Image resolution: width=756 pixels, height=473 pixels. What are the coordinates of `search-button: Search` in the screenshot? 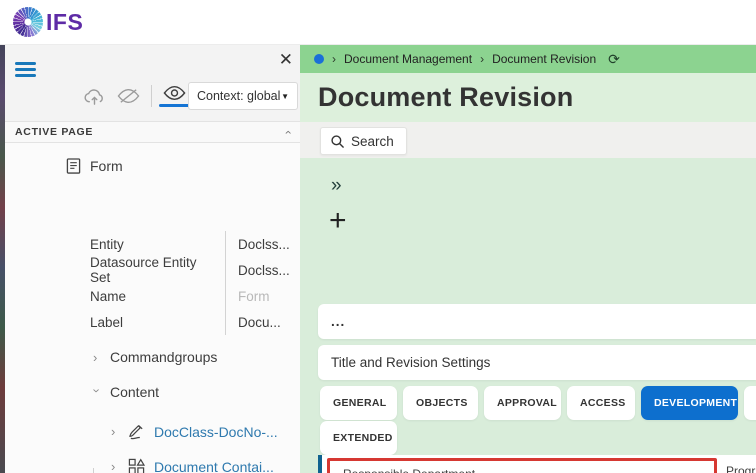 It's located at (363, 141).